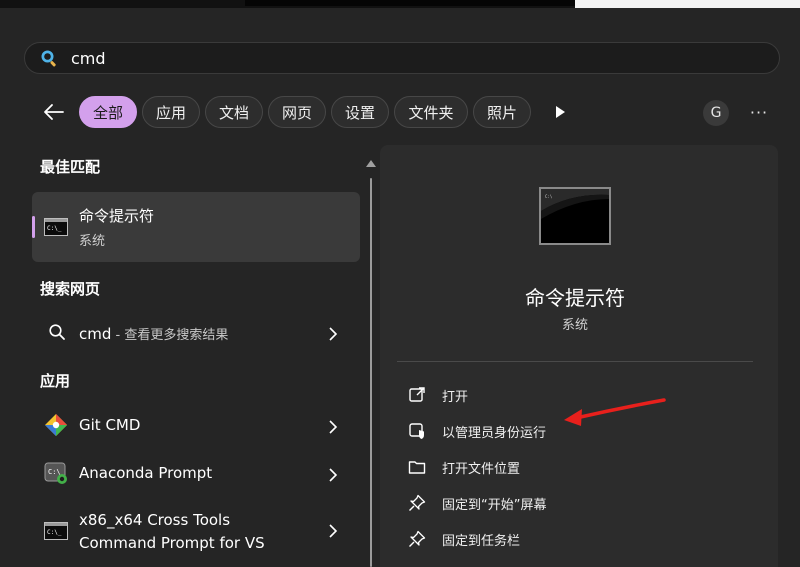 This screenshot has height=567, width=800. What do you see at coordinates (70, 167) in the screenshot?
I see `section-title-best-match: 最佳匹配` at bounding box center [70, 167].